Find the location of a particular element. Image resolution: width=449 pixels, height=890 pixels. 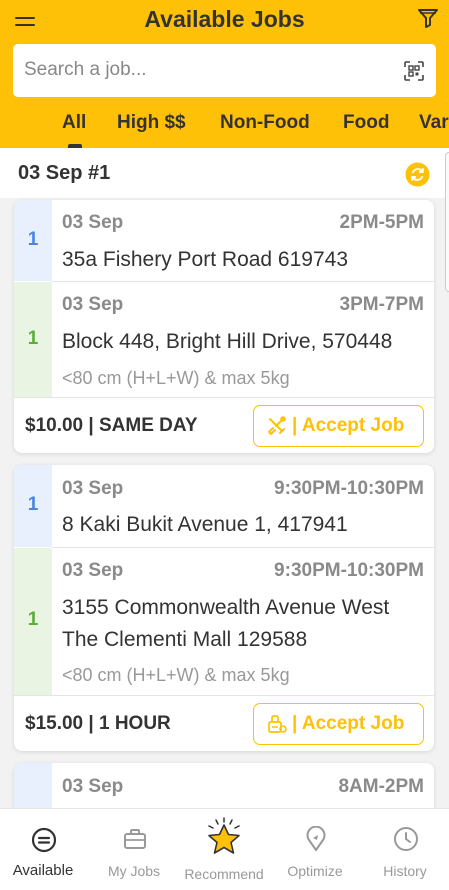

nav-my-jobs-label: My Jobs is located at coordinates (134, 871).